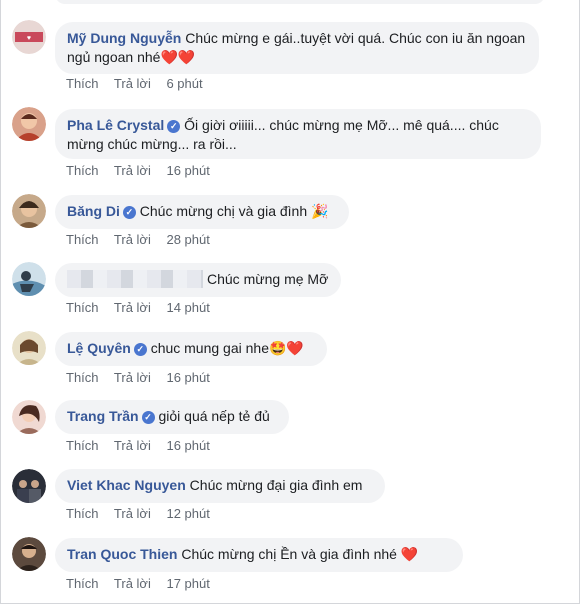  What do you see at coordinates (187, 239) in the screenshot?
I see `comment-time: 28 phút` at bounding box center [187, 239].